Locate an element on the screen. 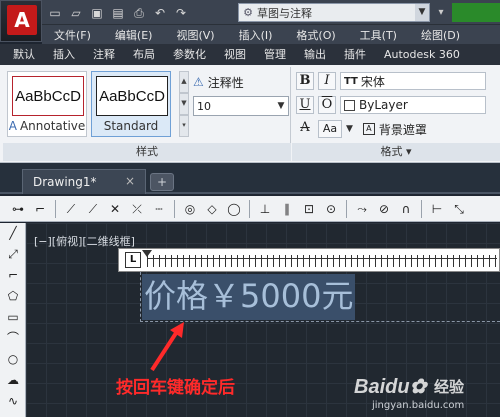 The height and width of the screenshot is (417, 500). application-menu-button: A is located at coordinates (21, 21).